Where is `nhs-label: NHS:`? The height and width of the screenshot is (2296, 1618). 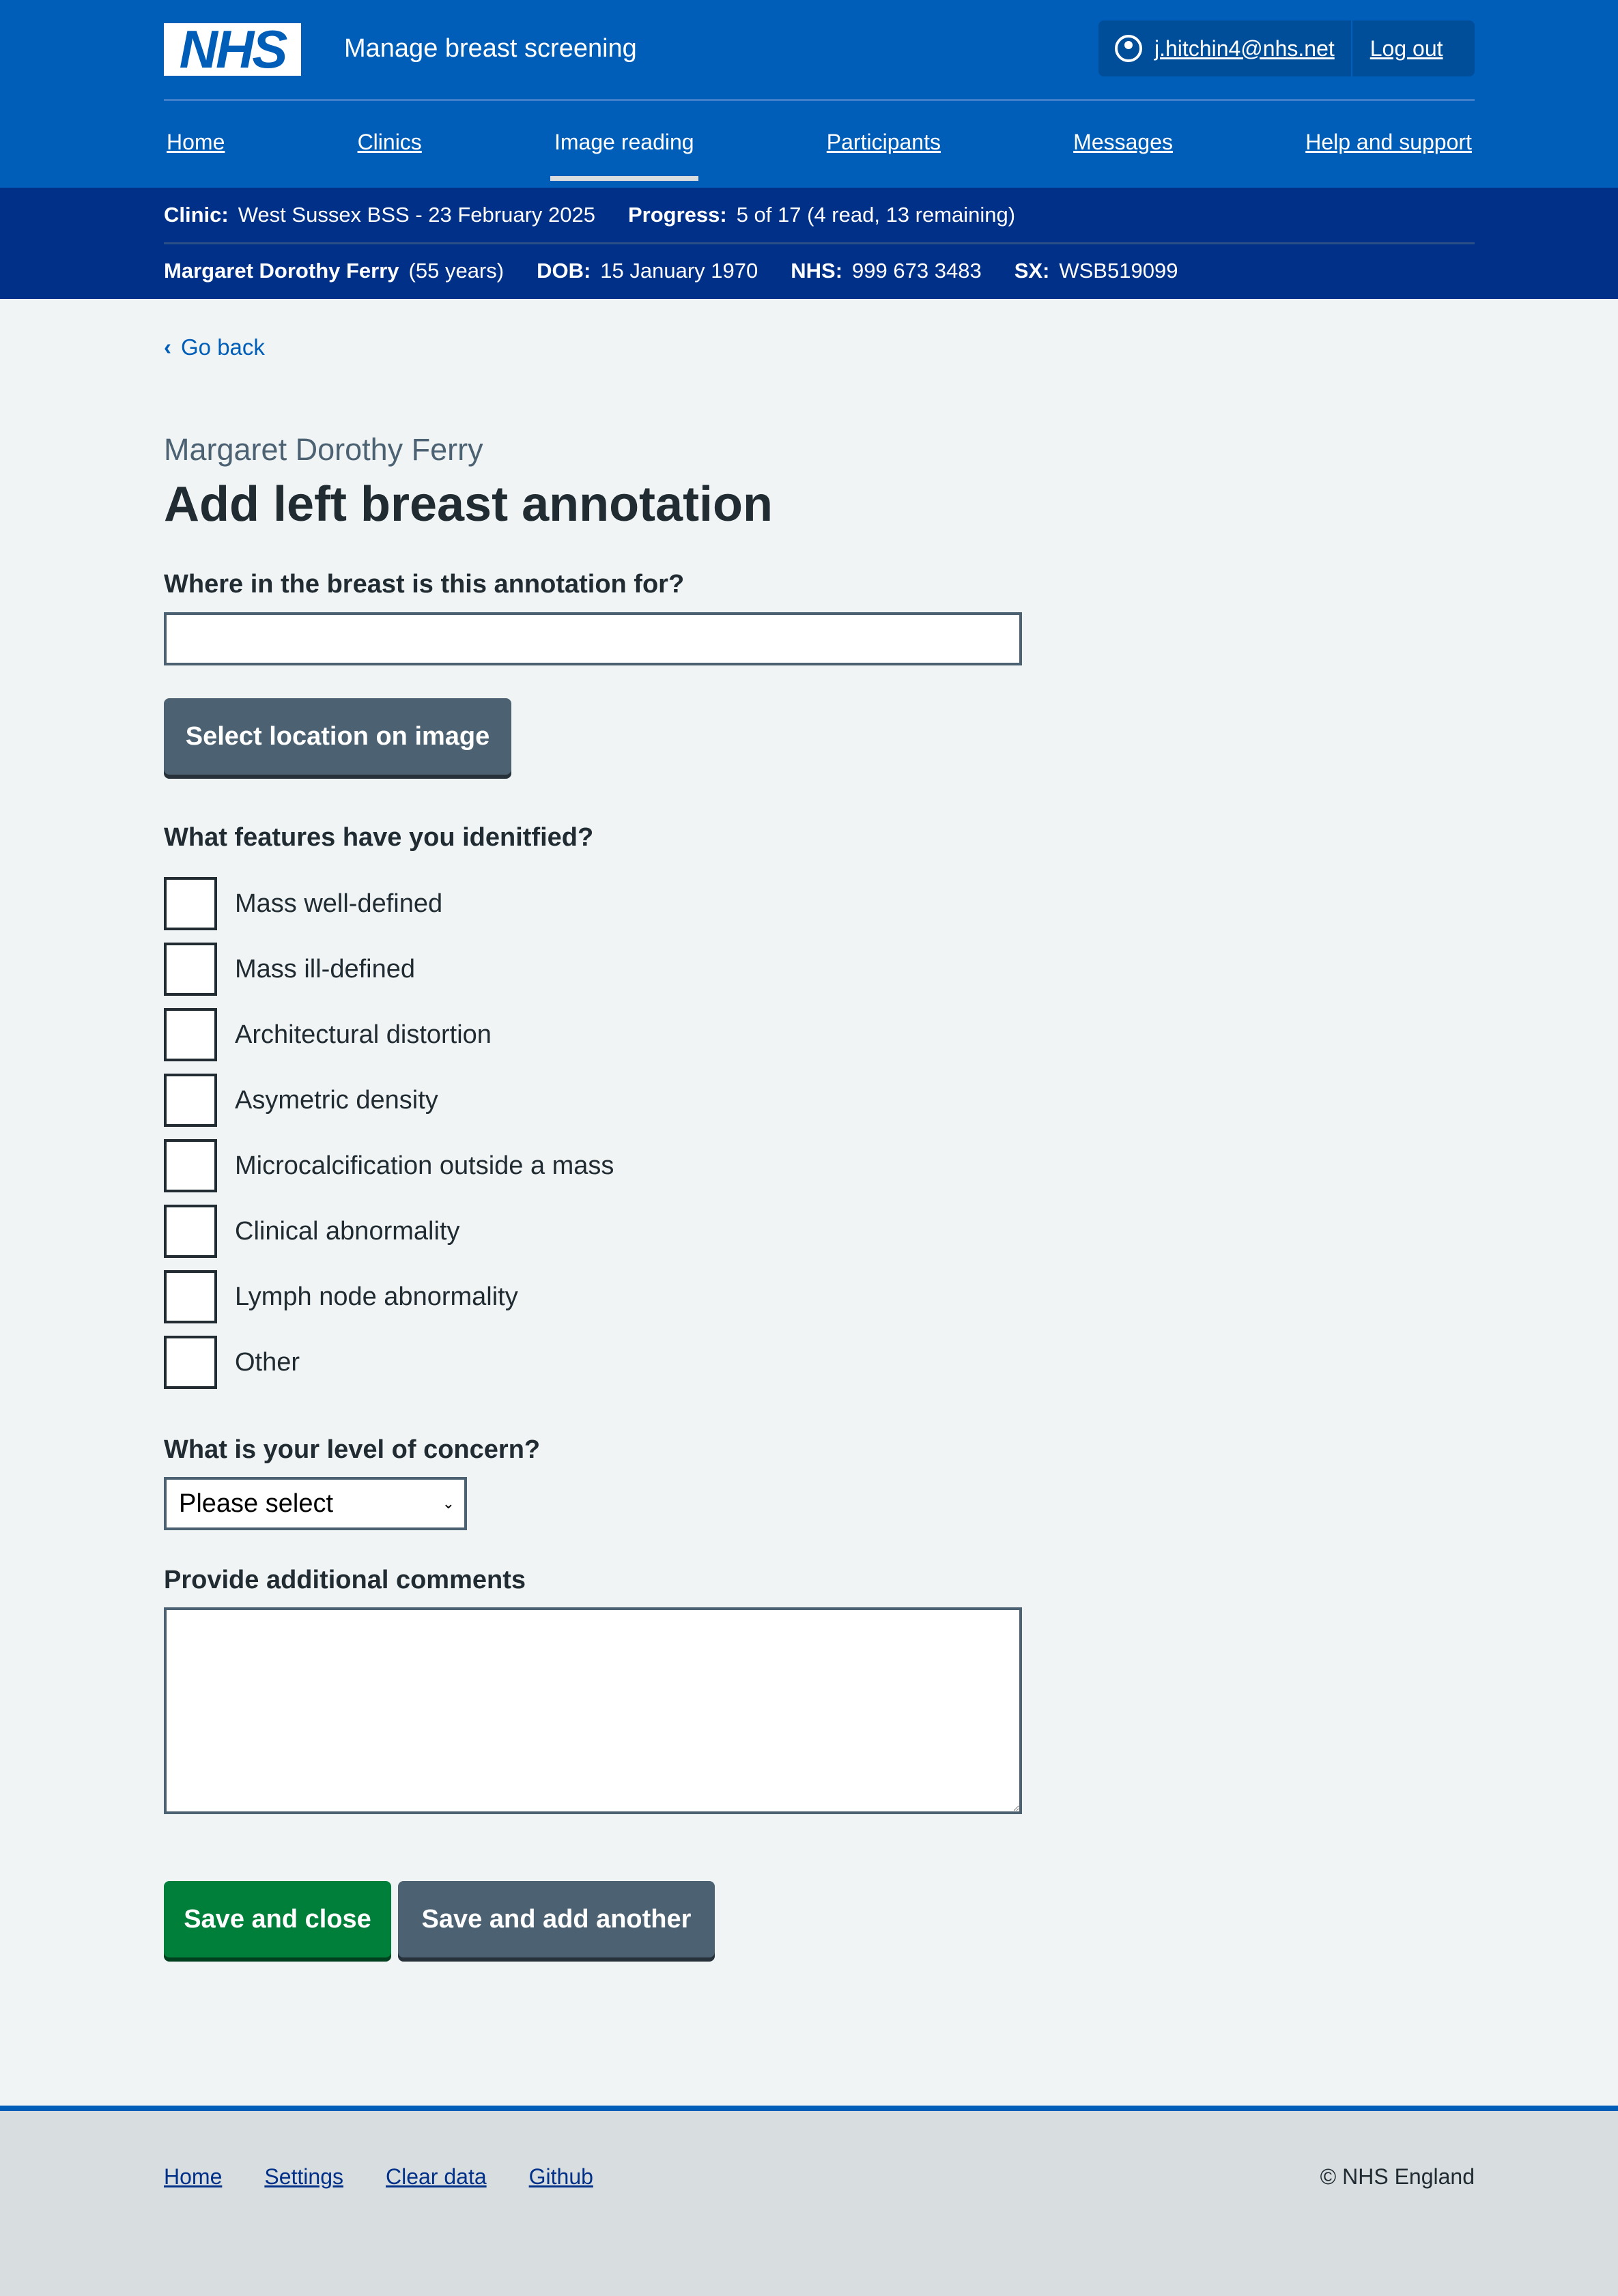
nhs-label: NHS: is located at coordinates (817, 271).